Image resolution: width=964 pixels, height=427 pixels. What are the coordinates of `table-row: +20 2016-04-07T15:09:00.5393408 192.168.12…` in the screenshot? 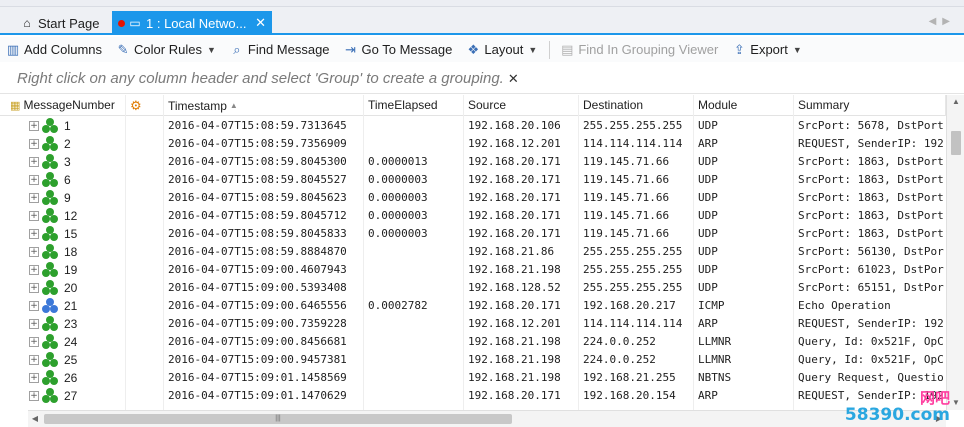 It's located at (473, 288).